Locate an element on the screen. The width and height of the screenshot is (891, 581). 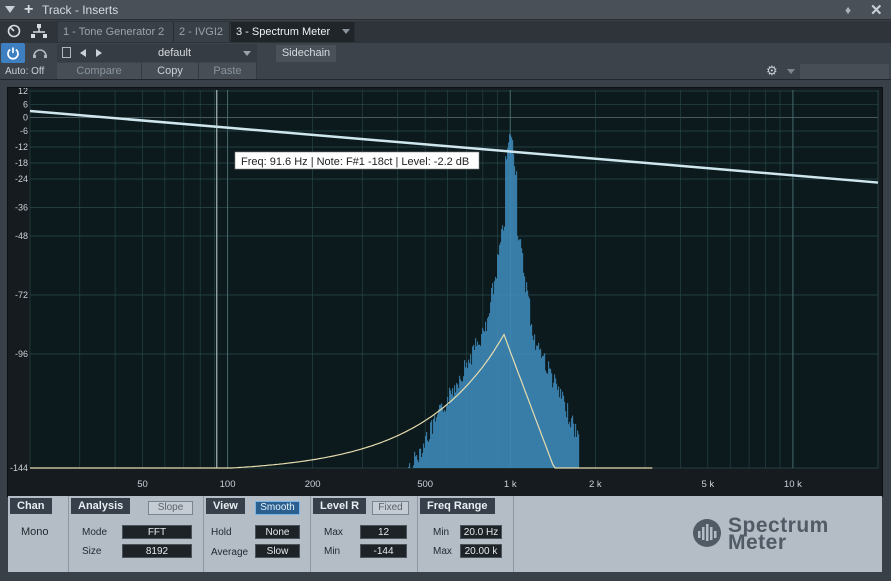
spectrum-meter-logo: Spectrum Meter is located at coordinates (784, 534).